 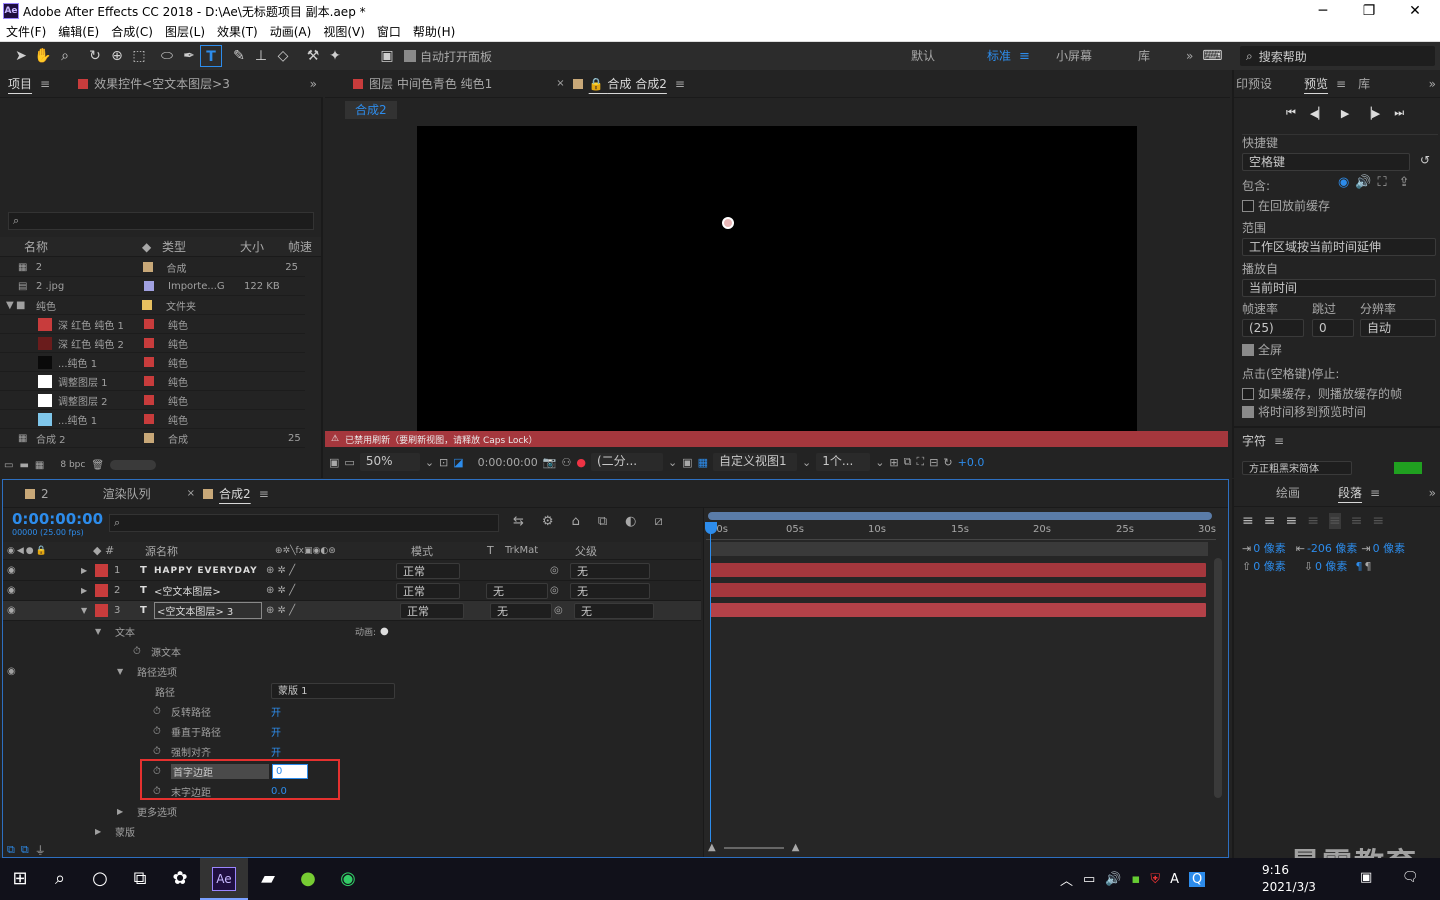 I want to click on play-icon: ▶, so click(x=1345, y=113).